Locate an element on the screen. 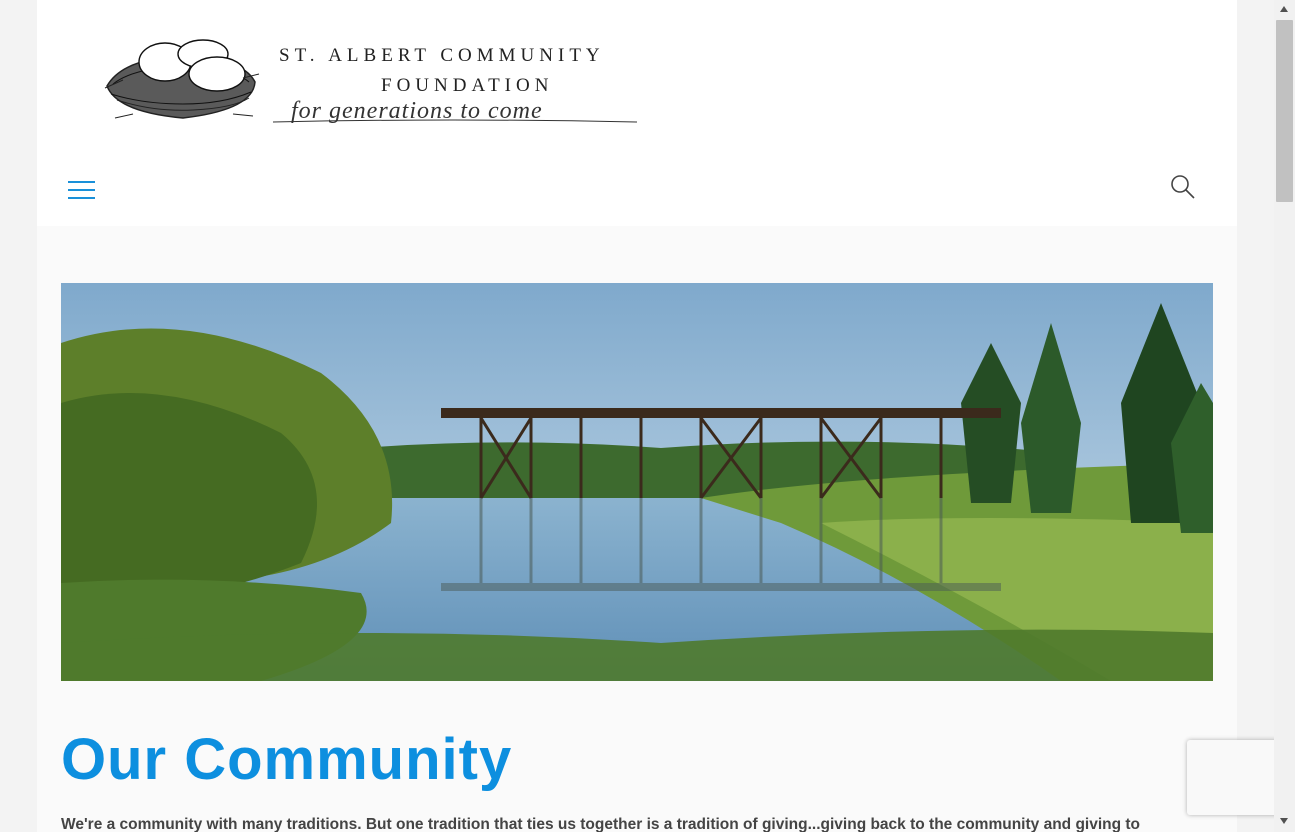 This screenshot has height=832, width=1295. search-button is located at coordinates (1186, 189).